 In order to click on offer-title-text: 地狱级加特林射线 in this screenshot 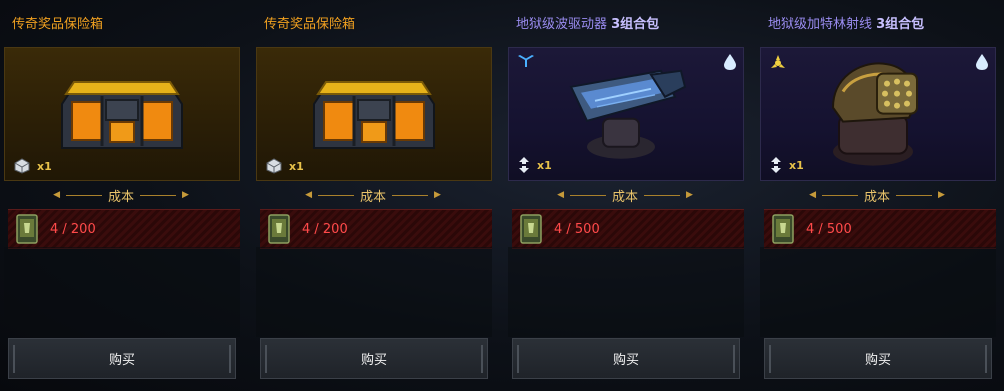, I will do `click(822, 24)`.